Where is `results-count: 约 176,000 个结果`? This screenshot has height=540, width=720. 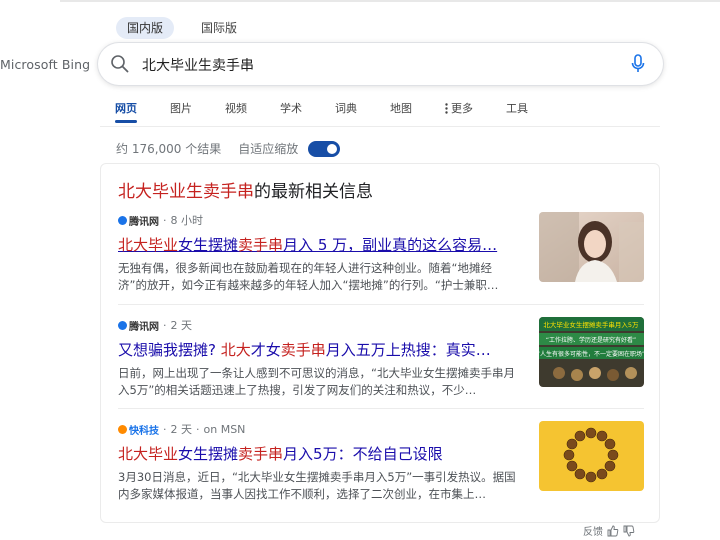
results-count: 约 176,000 个结果 is located at coordinates (169, 149).